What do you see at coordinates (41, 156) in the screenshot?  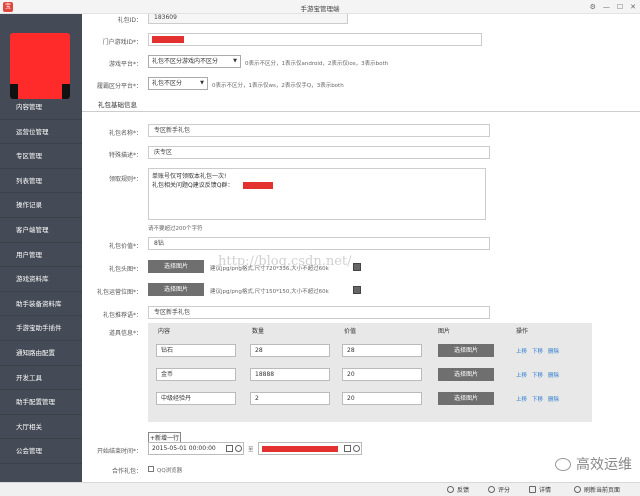 I see `sidebar-item-zone: 专区管理` at bounding box center [41, 156].